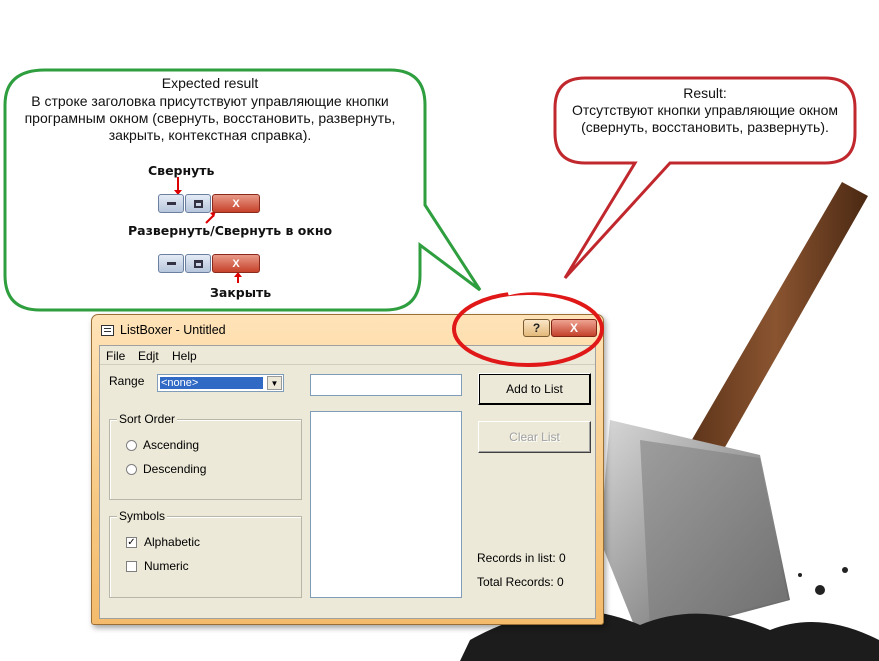 This screenshot has height=661, width=879. Describe the element at coordinates (205, 553) in the screenshot. I see `symbols-group: Symbols ✓ Alphabetic Numeric` at that location.